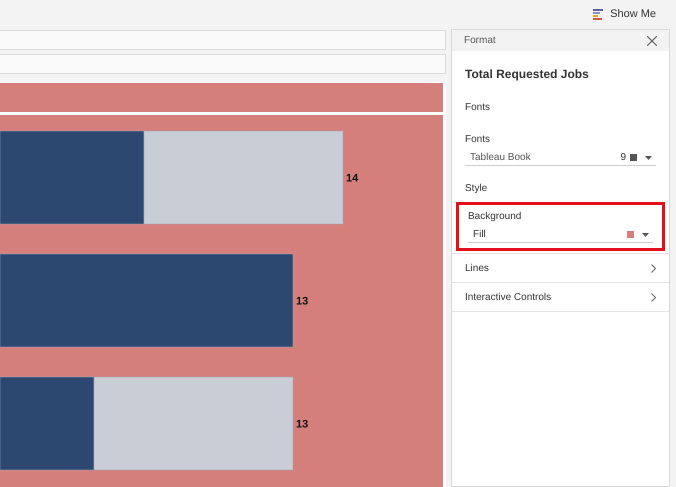 The height and width of the screenshot is (487, 676). Describe the element at coordinates (352, 178) in the screenshot. I see `value-label: 14` at that location.